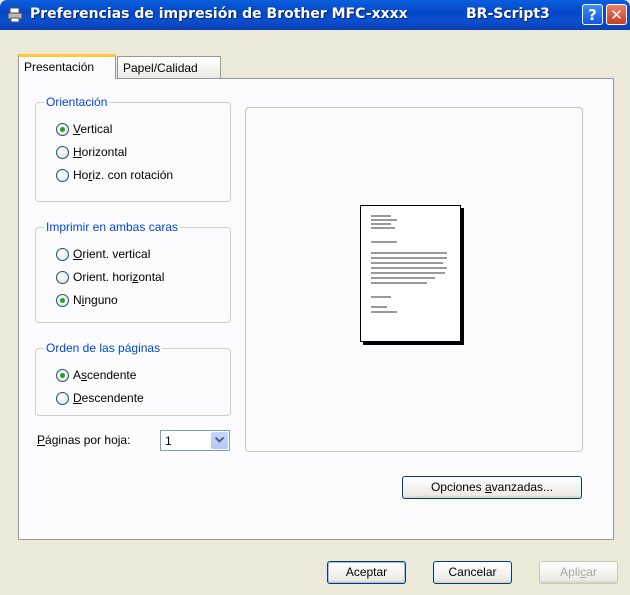  I want to click on duplex-group-title: Imprimir en ambas caras, so click(112, 227).